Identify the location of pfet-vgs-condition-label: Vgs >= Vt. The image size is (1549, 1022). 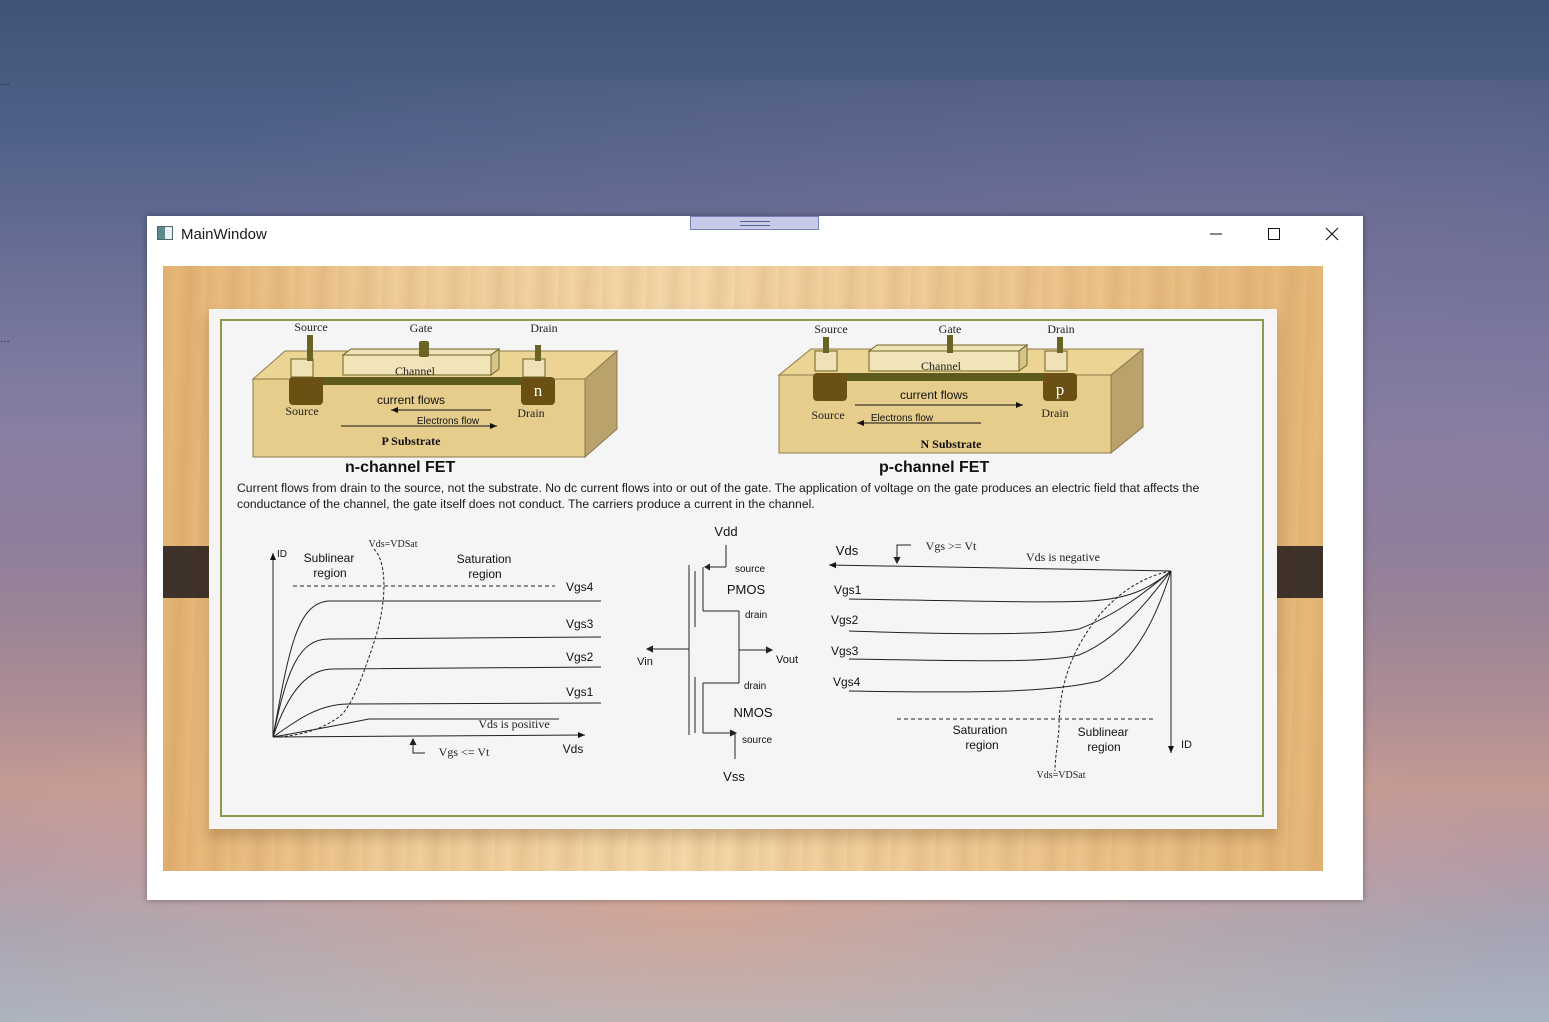
(951, 546).